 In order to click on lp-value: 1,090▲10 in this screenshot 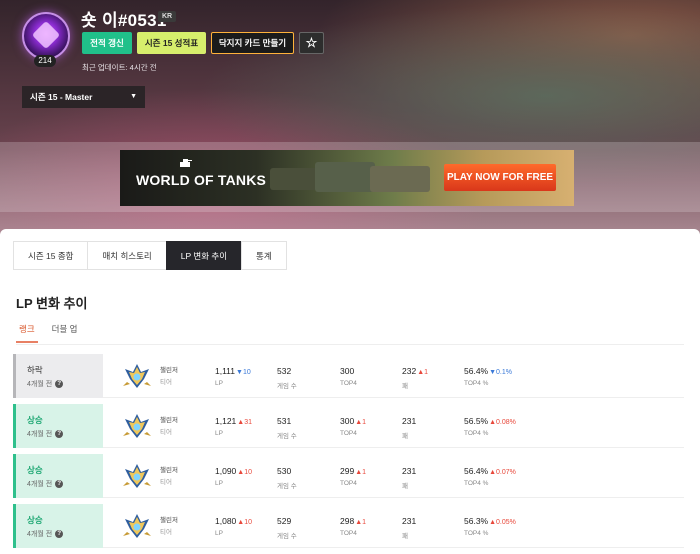, I will do `click(233, 471)`.